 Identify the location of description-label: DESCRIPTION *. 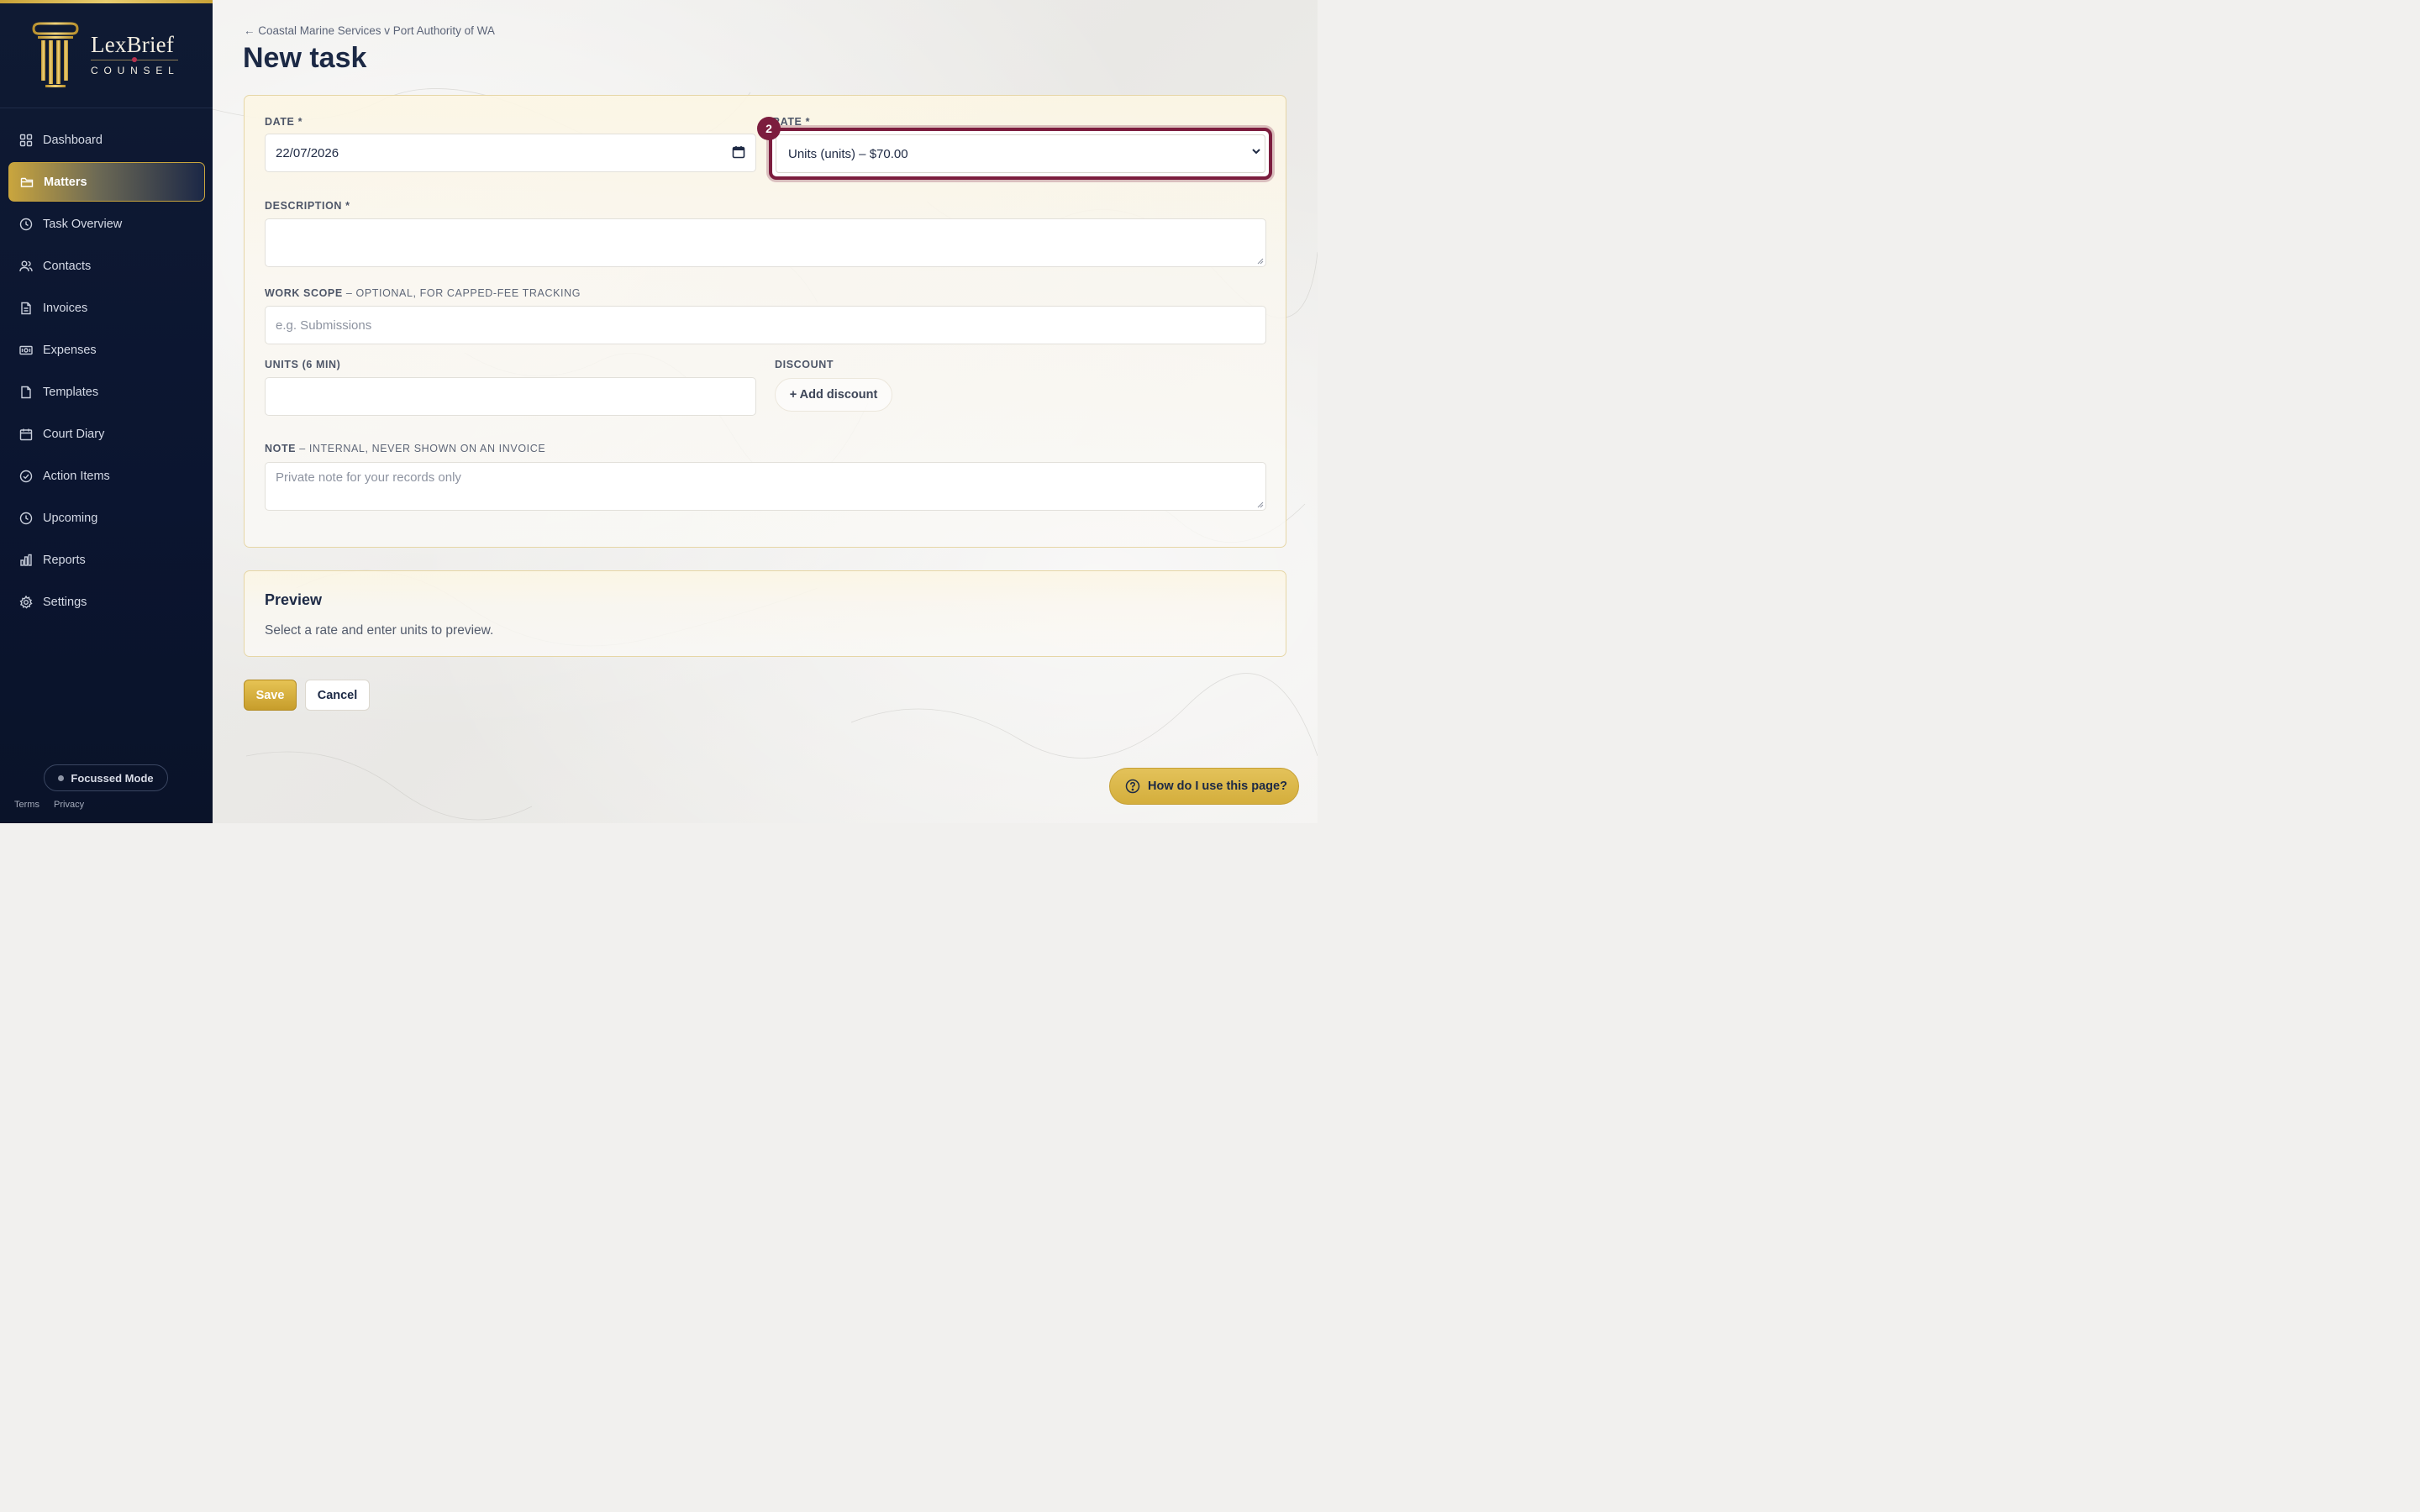
(307, 206).